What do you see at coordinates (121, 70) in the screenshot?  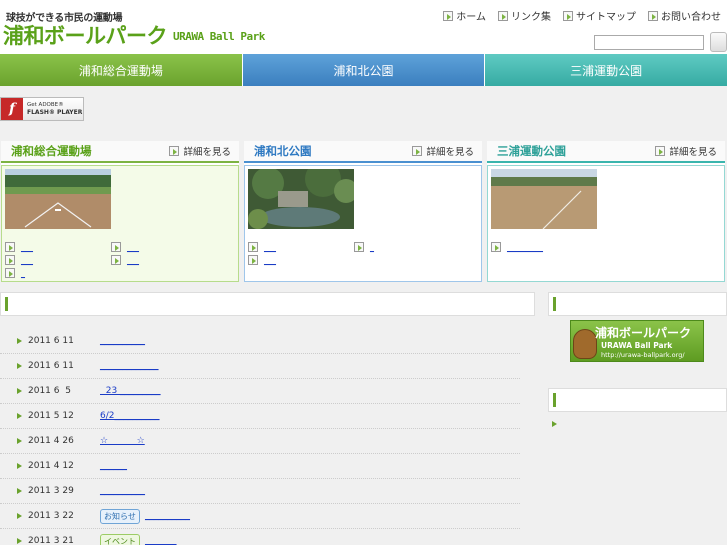 I see `tab-urawa-sogo: 浦和総合運動場` at bounding box center [121, 70].